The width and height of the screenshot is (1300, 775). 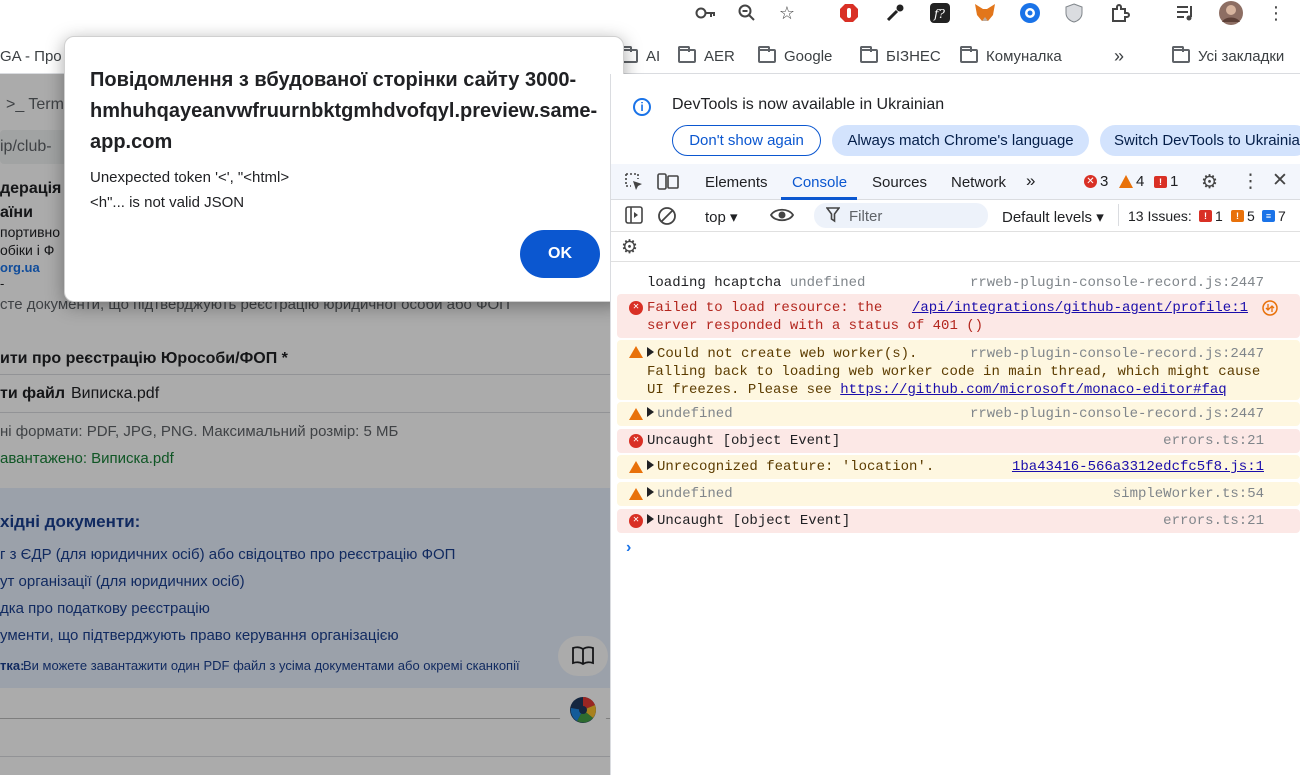 What do you see at coordinates (833, 217) in the screenshot?
I see `filter-icon` at bounding box center [833, 217].